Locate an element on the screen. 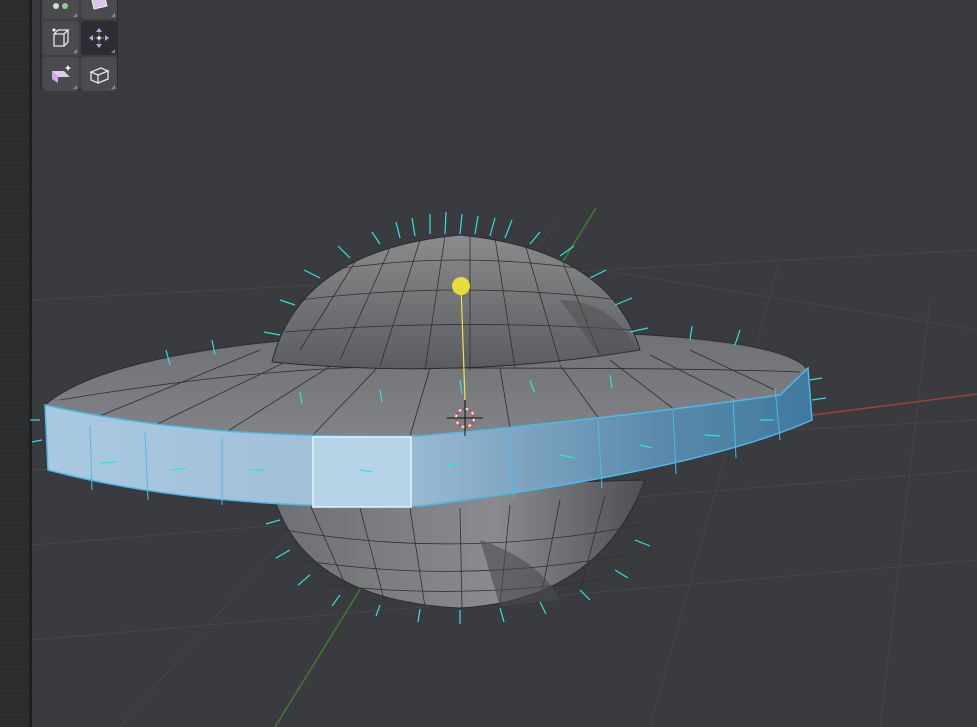  x-axis-line is located at coordinates (883, 406).